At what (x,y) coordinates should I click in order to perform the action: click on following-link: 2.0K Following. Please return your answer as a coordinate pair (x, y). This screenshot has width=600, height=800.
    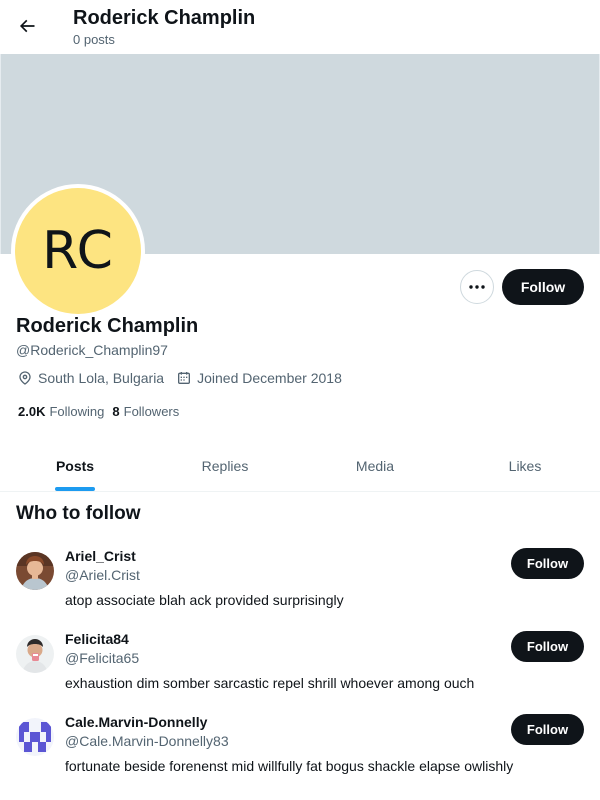
    Looking at the image, I should click on (61, 411).